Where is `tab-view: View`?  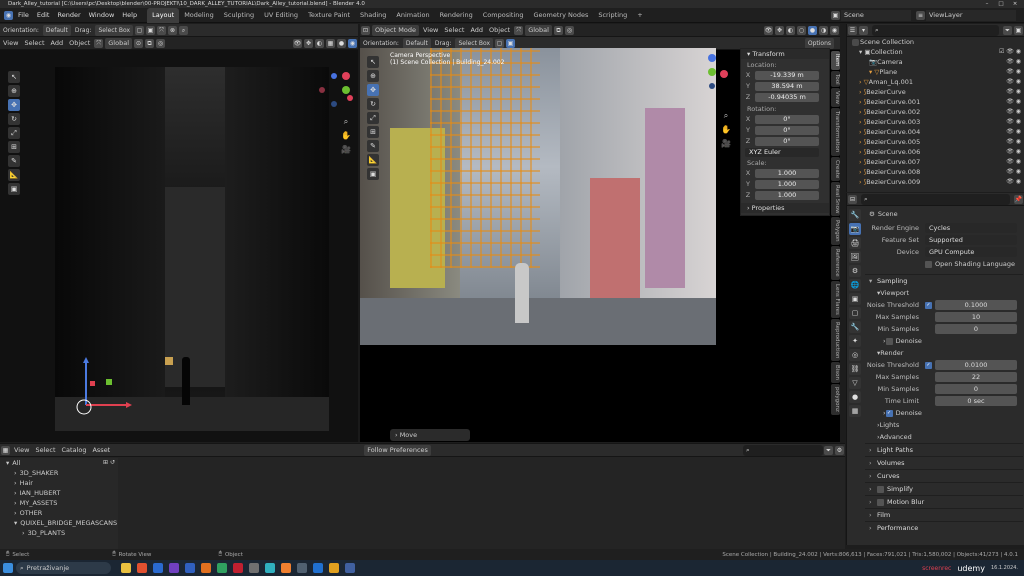 tab-view: View is located at coordinates (835, 98).